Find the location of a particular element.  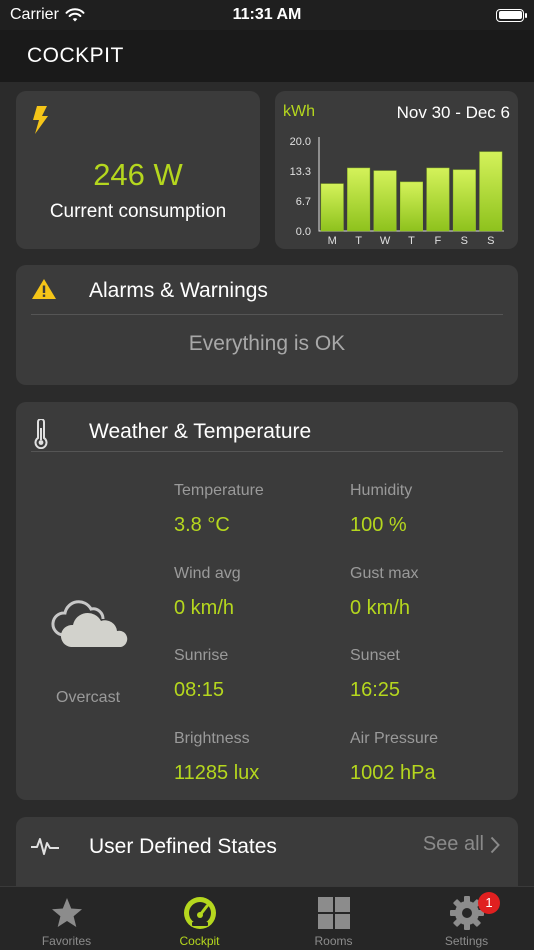

weather-item-value: 08:15 is located at coordinates (199, 690).